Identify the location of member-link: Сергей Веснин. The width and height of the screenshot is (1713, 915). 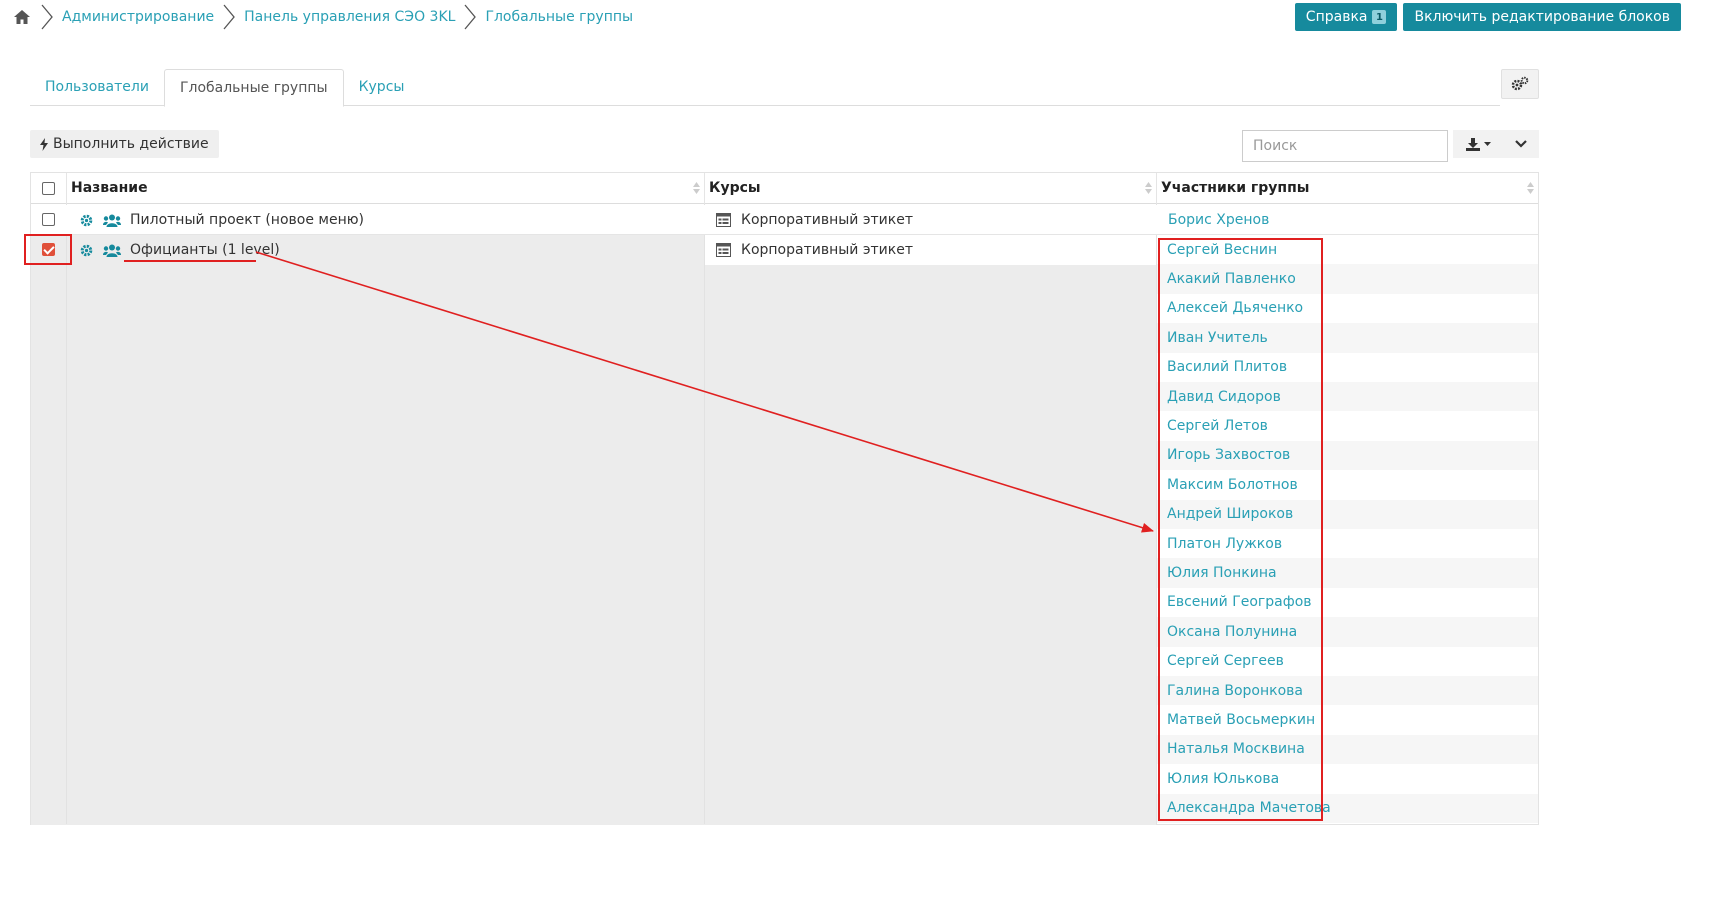
(1347, 249).